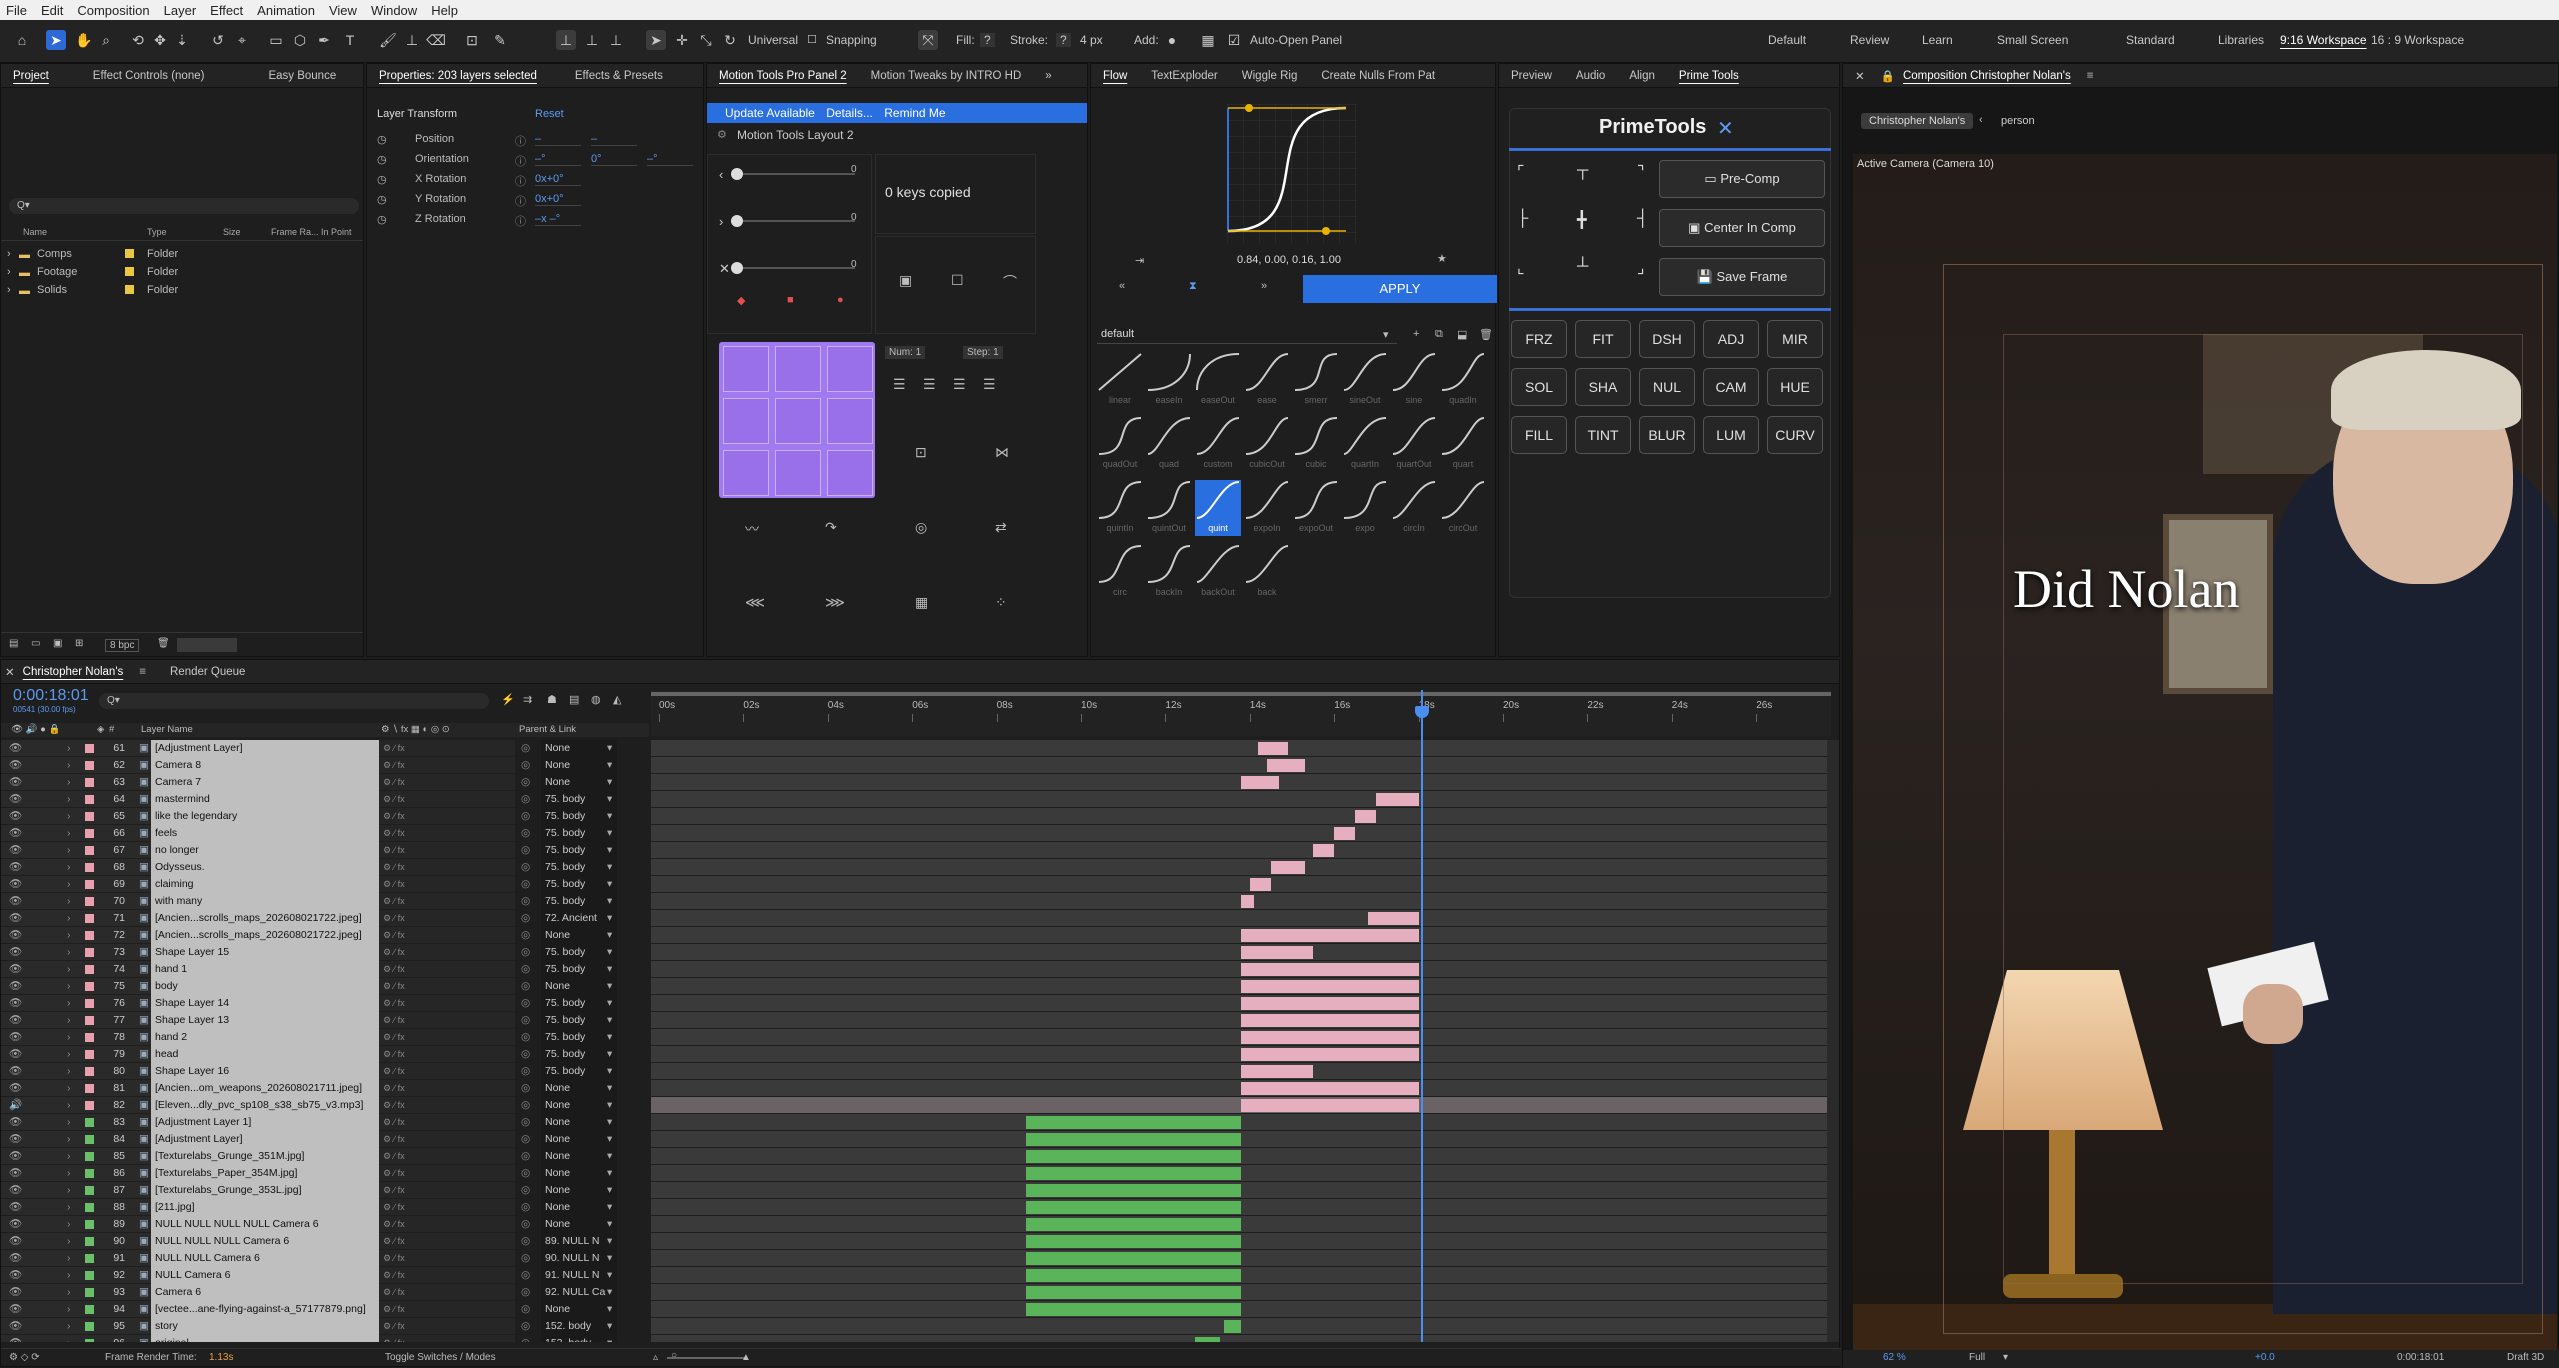 This screenshot has width=2559, height=1368. What do you see at coordinates (549, 114) in the screenshot?
I see `reset-link: Reset` at bounding box center [549, 114].